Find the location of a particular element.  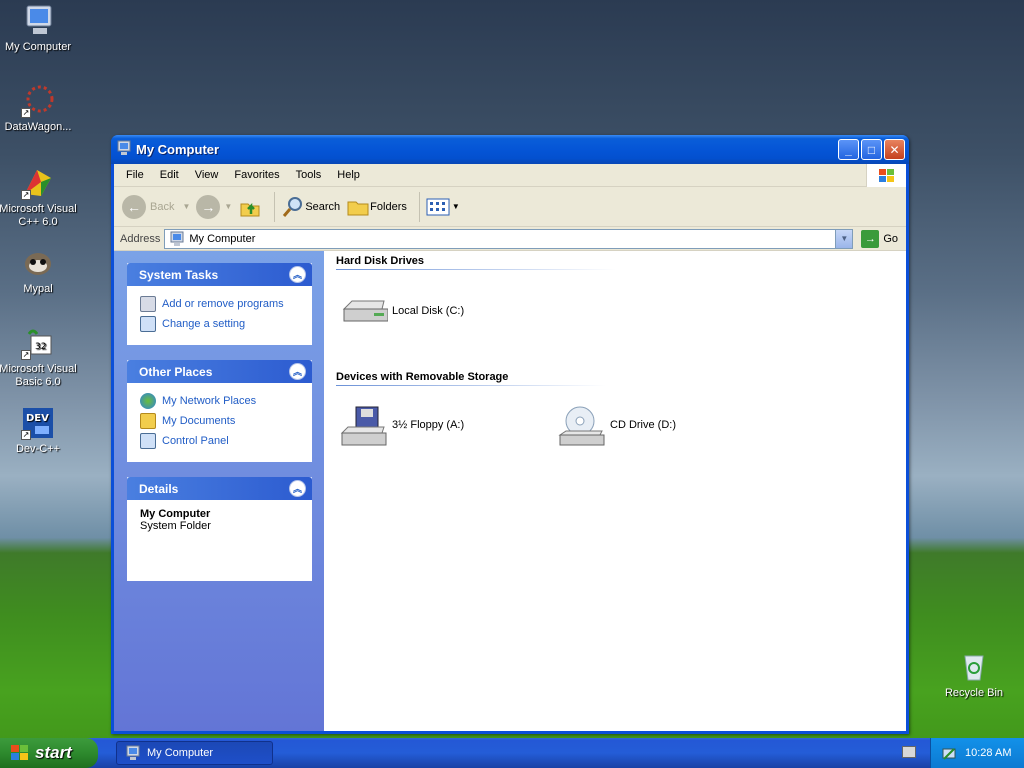

desktop-icon-vc6: ↗ Microsoft Visual C++ 6.0 is located at coordinates (39, 197).